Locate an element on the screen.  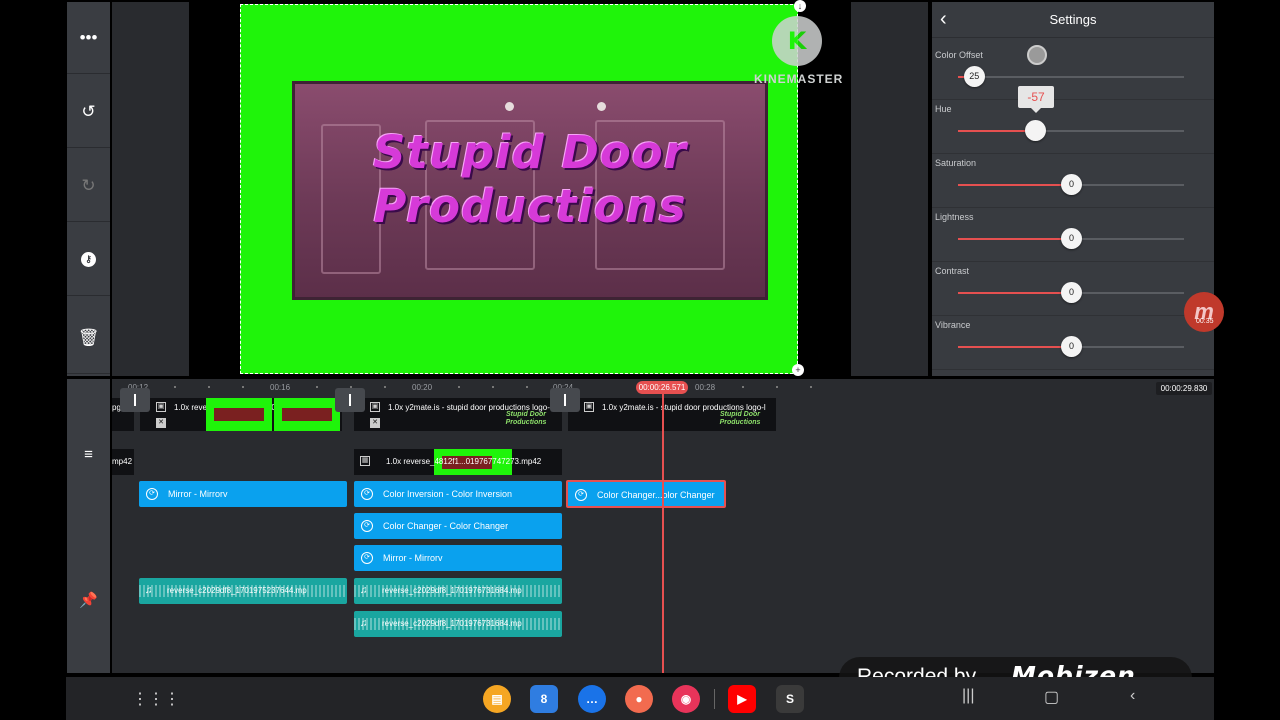
more-icon: ••• is located at coordinates (88, 37).